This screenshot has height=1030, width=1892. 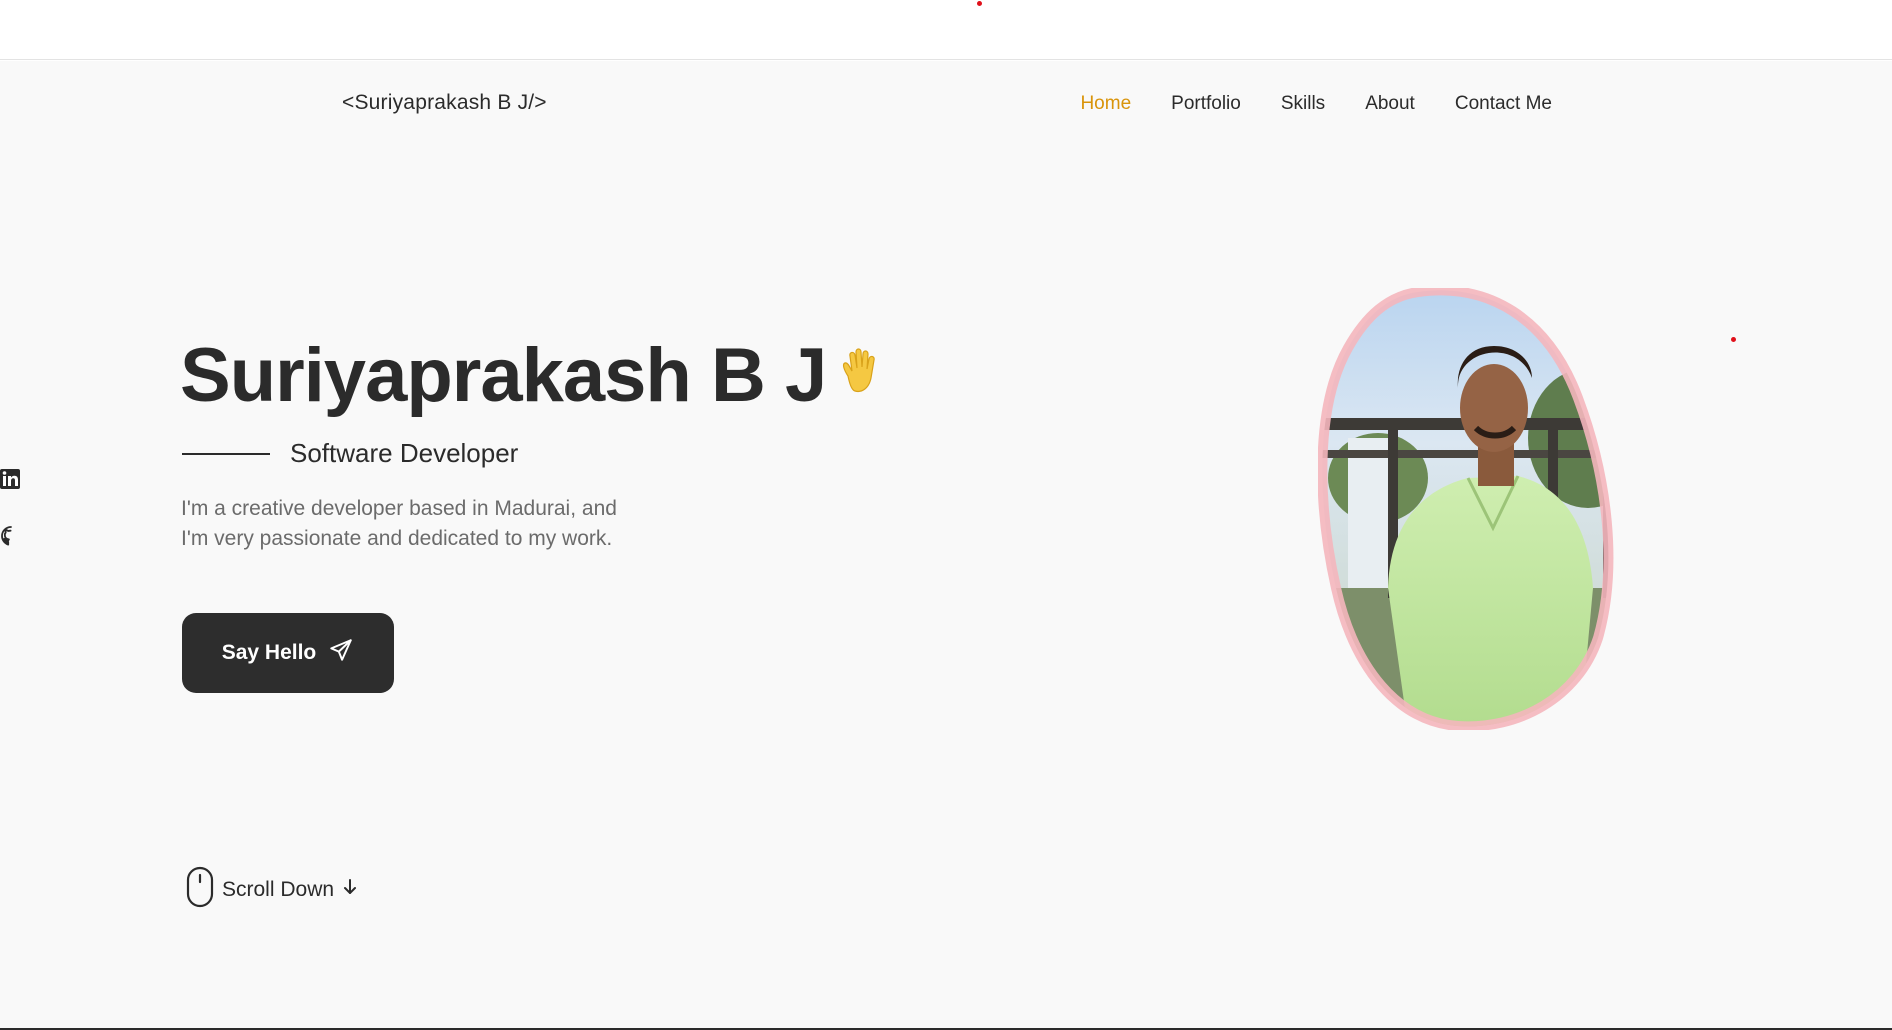 I want to click on linkedin-icon, so click(x=11, y=479).